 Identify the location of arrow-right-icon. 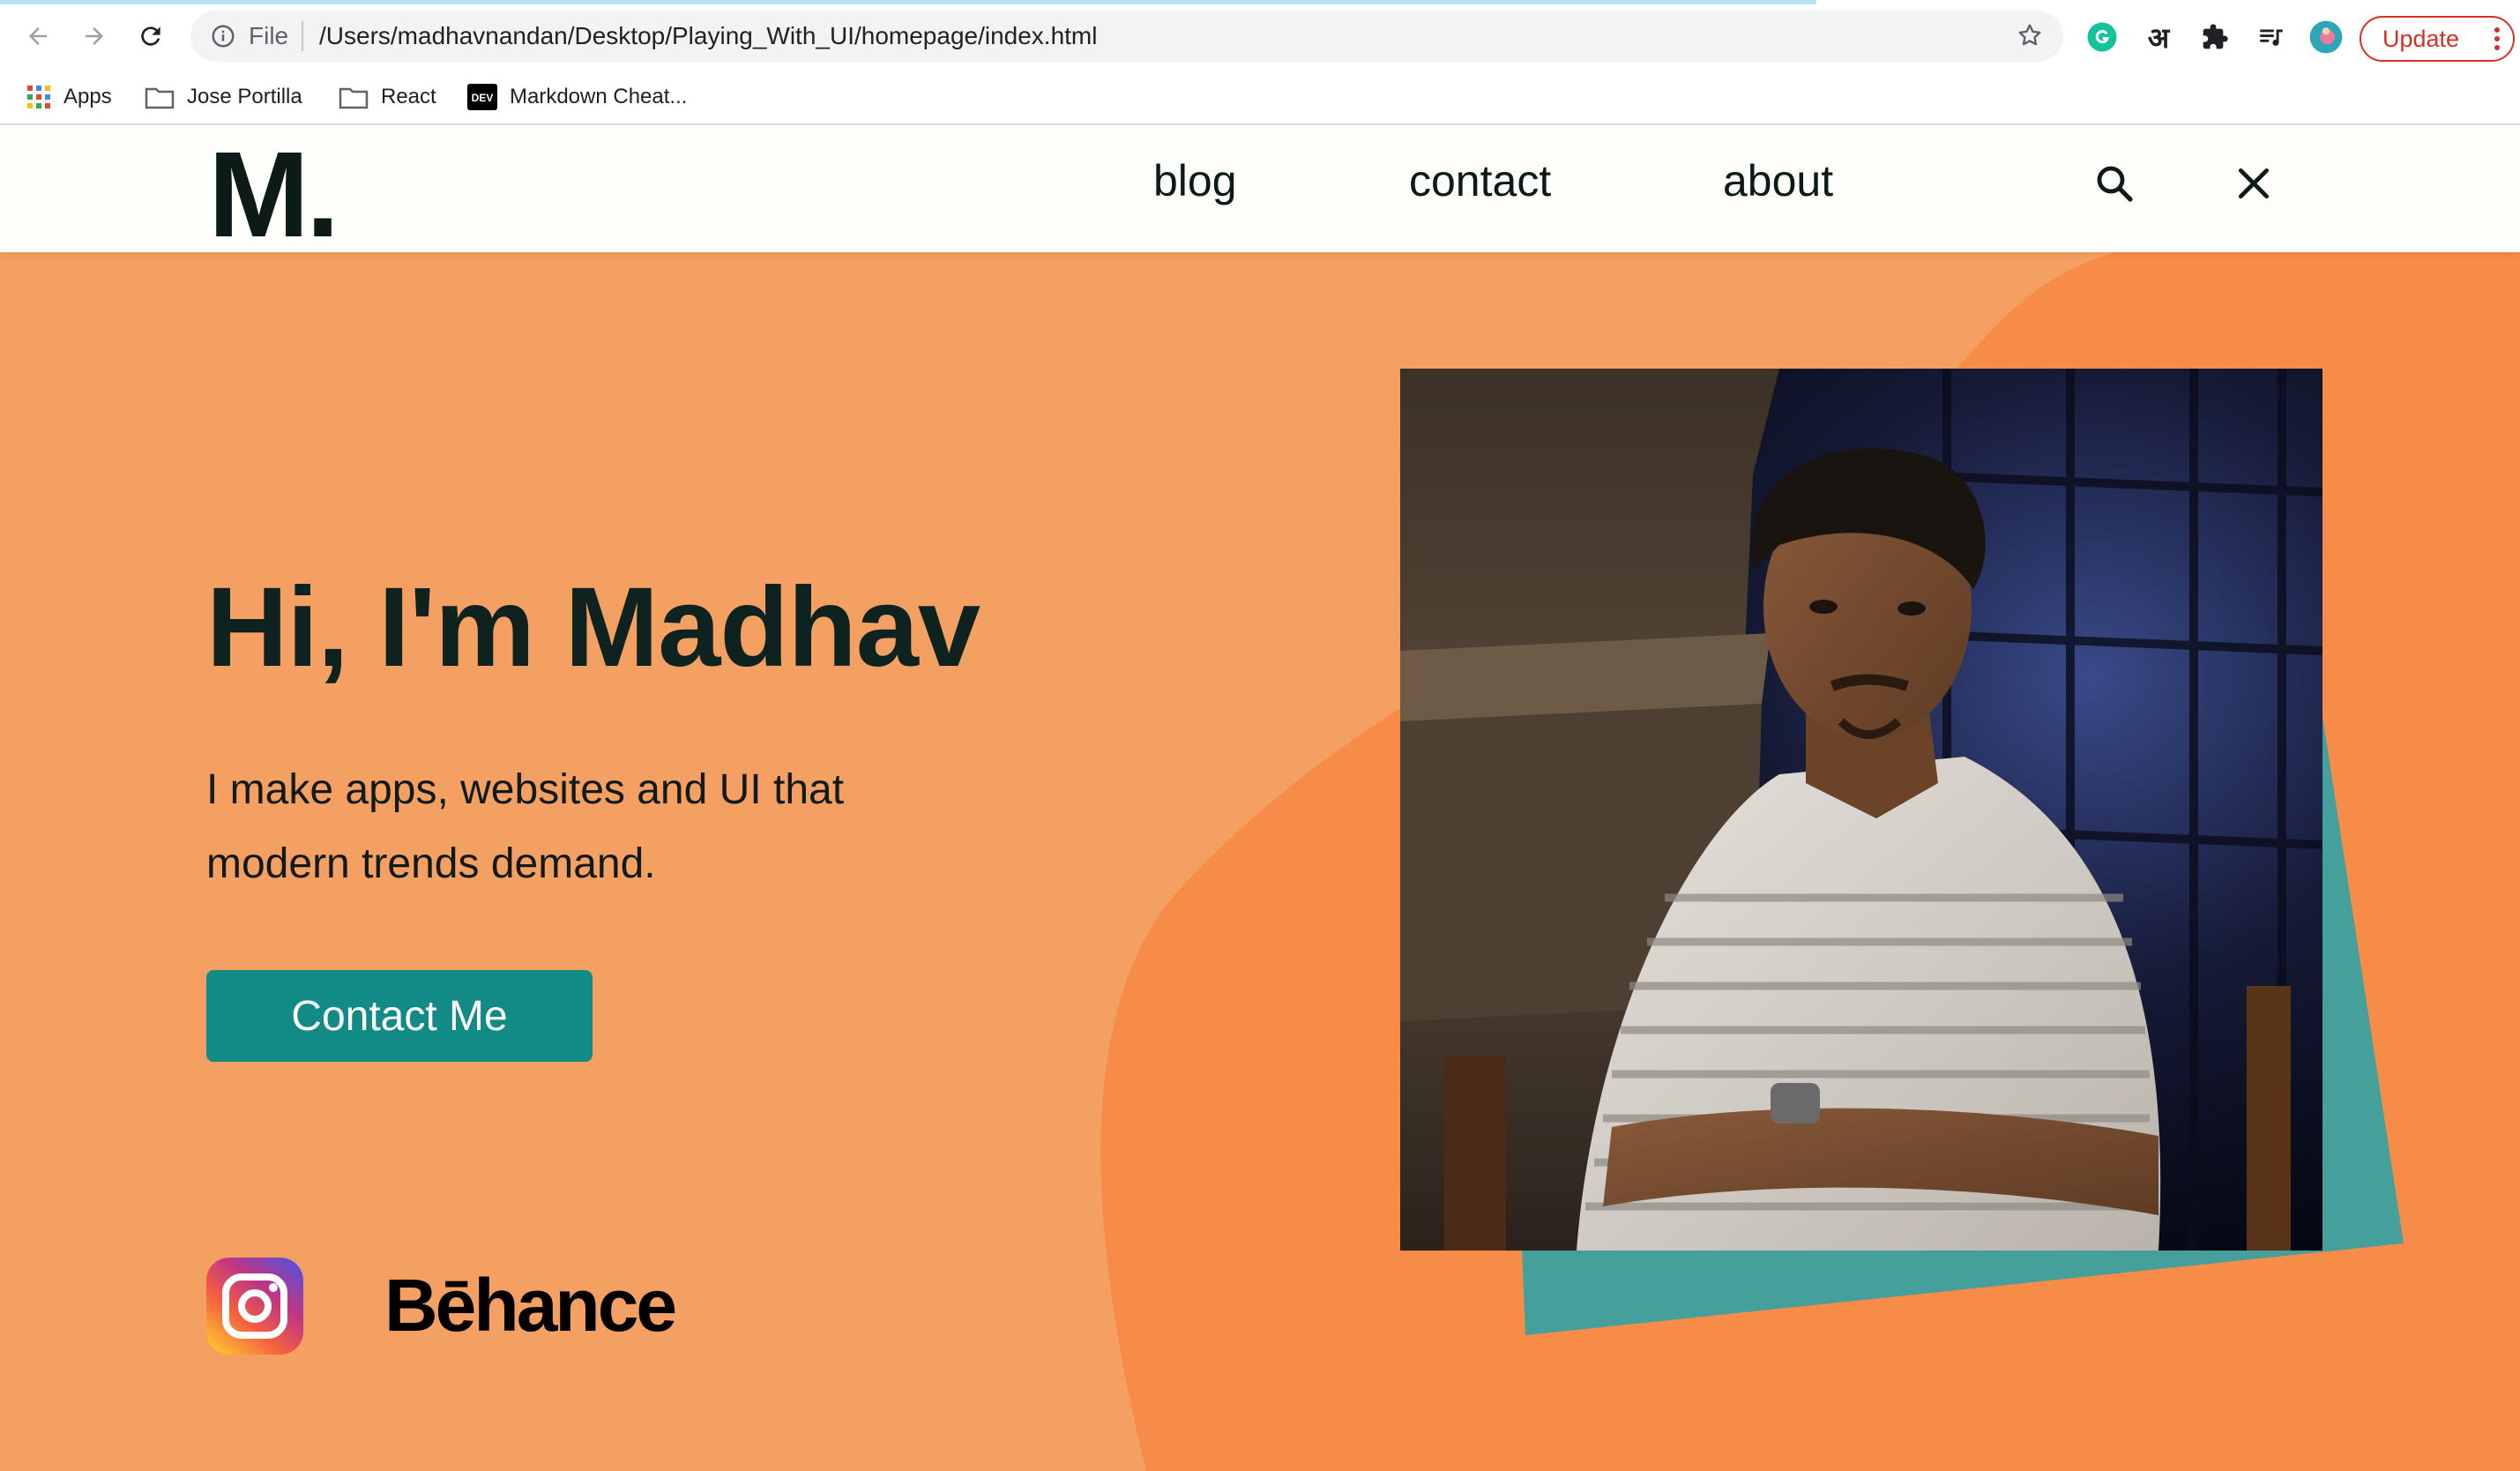
(94, 36).